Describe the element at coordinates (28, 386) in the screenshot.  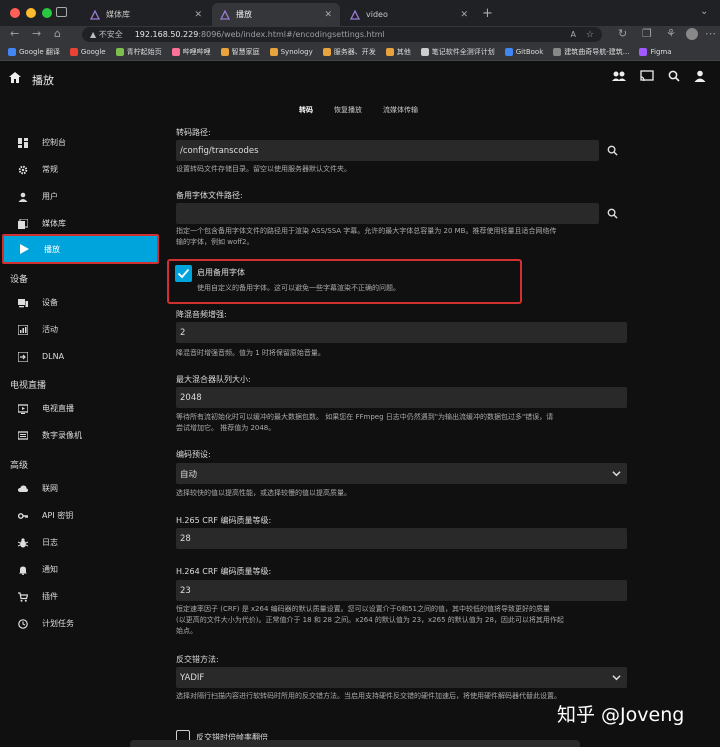
I see `section-live-tv: 电视直播` at that location.